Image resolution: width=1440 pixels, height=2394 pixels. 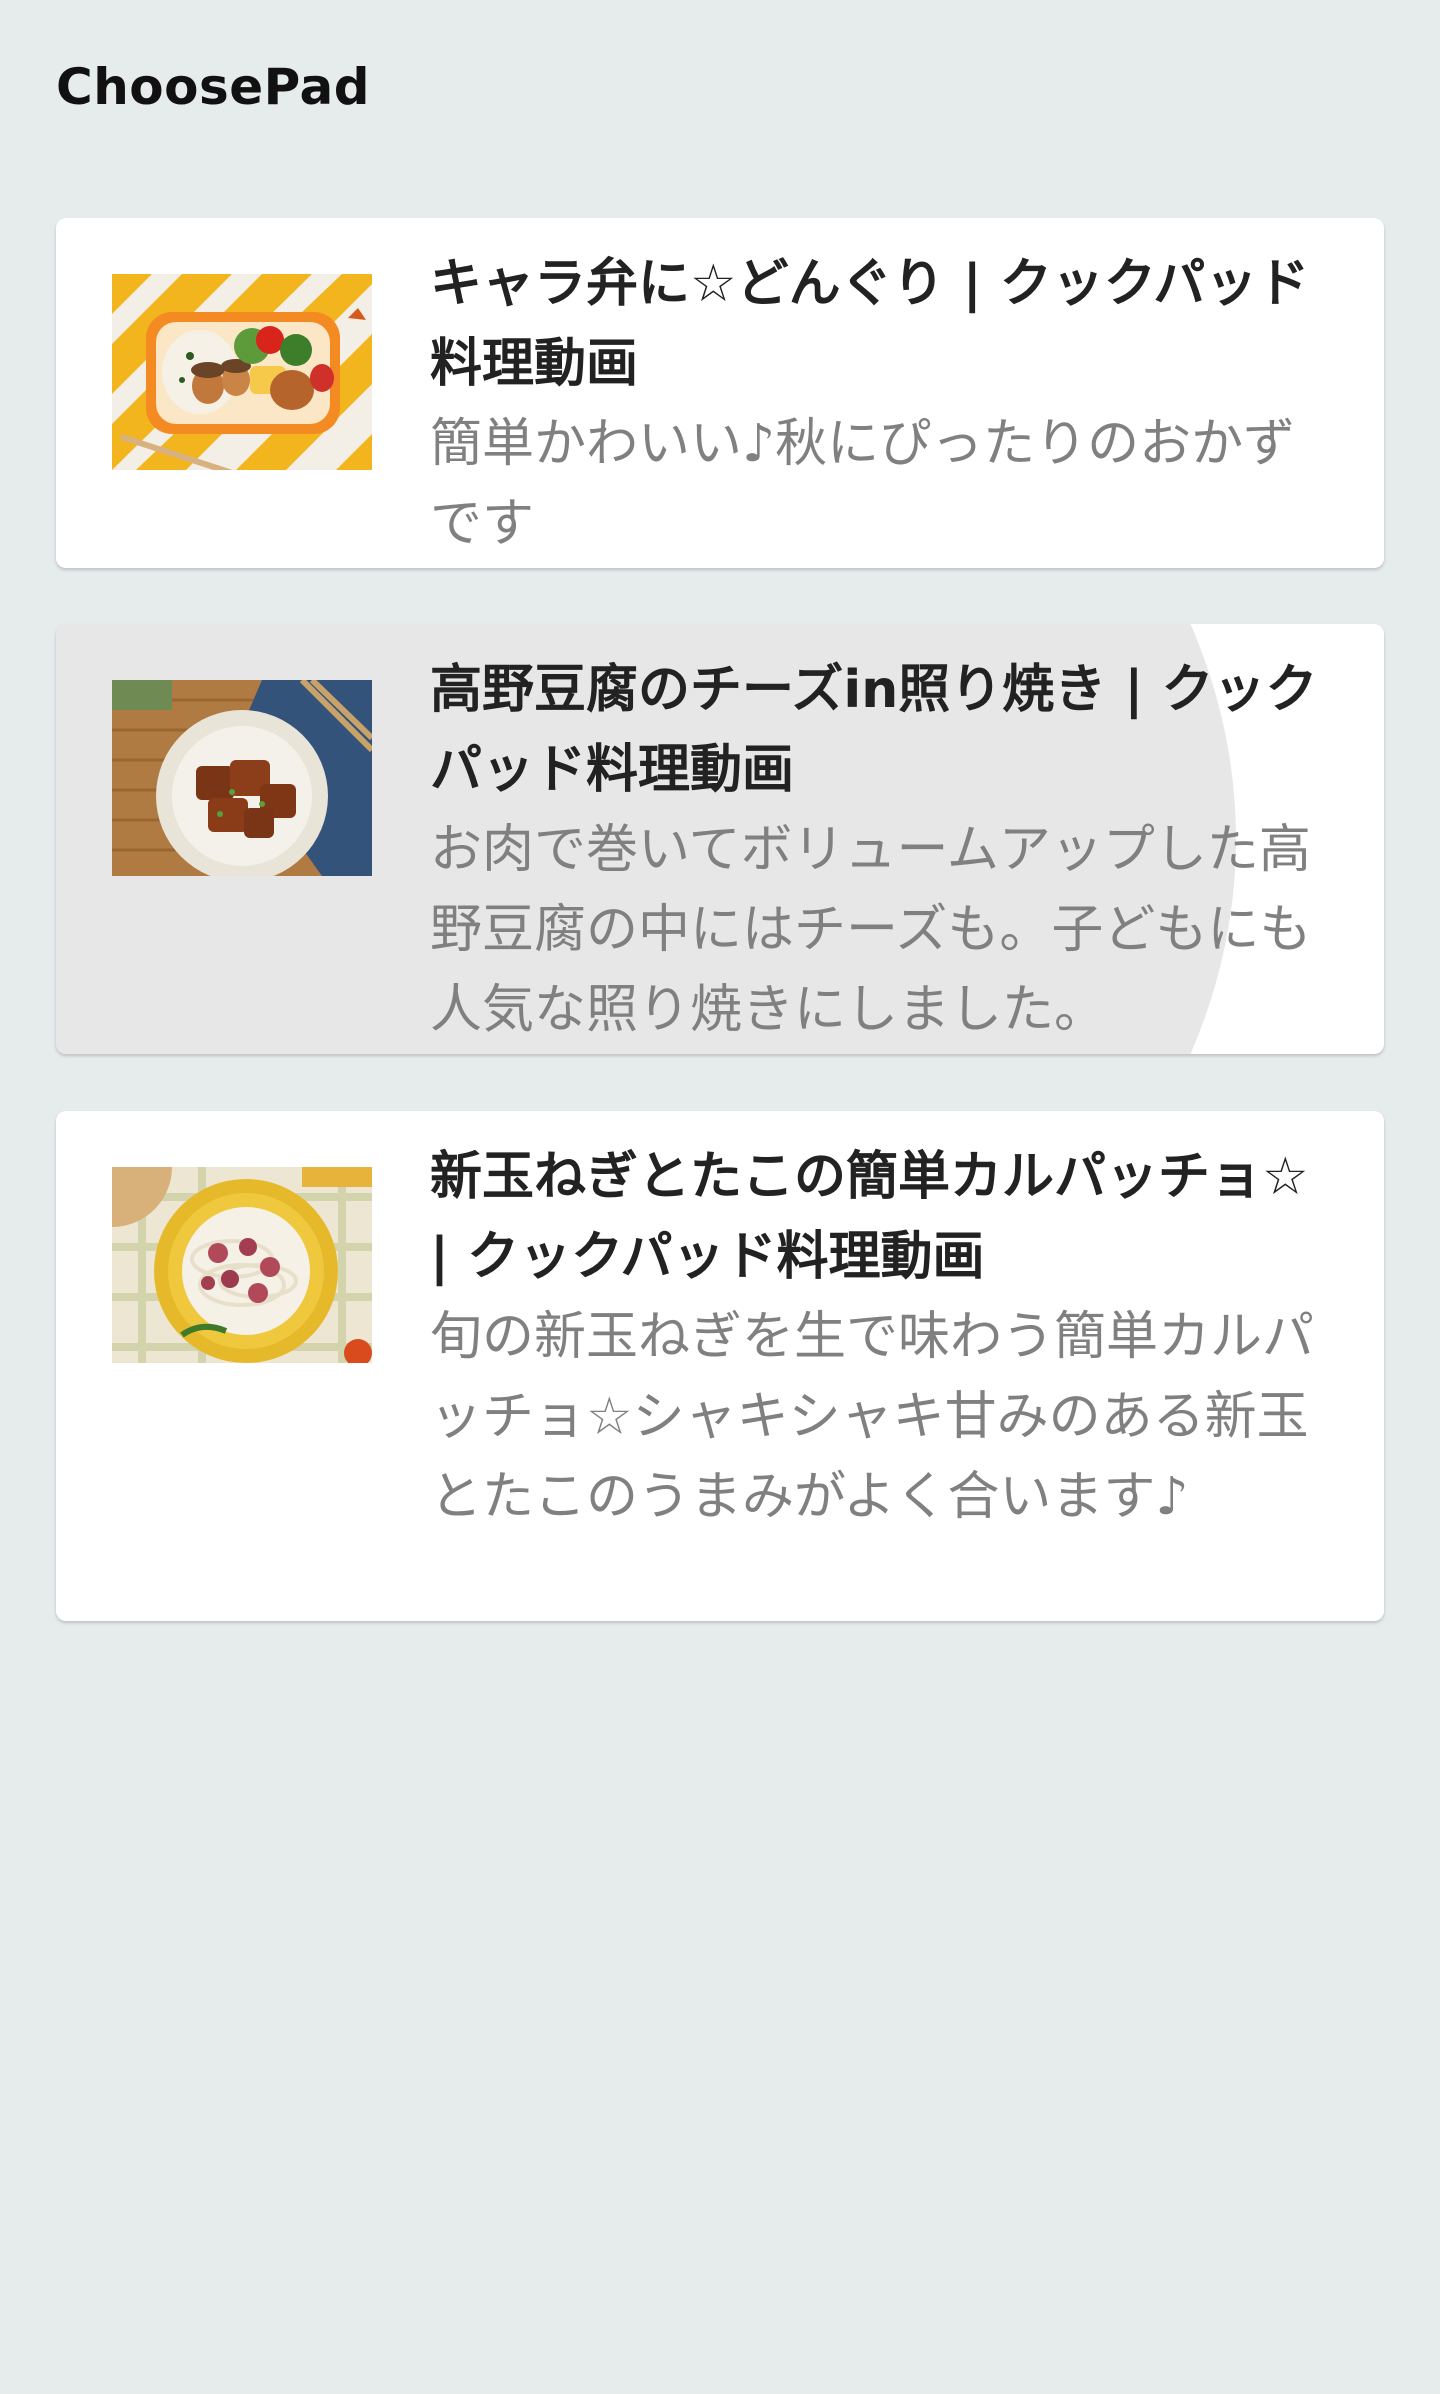 I want to click on video-description: 簡単かわいい♪秋にぴったりのおかずです, so click(x=863, y=484).